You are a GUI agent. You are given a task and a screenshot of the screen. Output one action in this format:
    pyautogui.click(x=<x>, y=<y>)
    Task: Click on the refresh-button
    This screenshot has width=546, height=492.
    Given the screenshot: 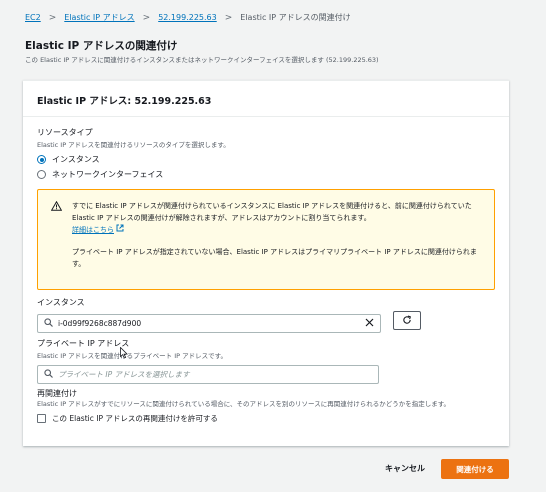 What is the action you would take?
    pyautogui.click(x=407, y=320)
    